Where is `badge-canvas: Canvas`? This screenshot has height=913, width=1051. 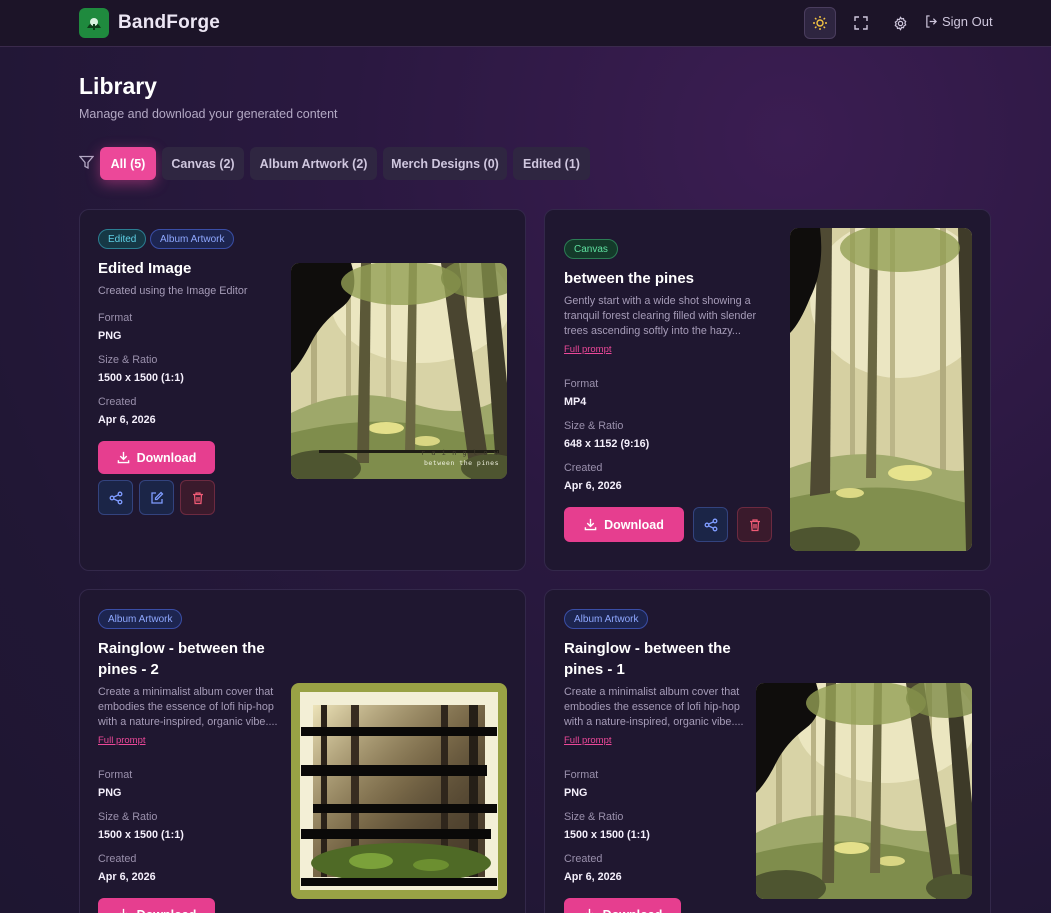
badge-canvas: Canvas is located at coordinates (591, 249).